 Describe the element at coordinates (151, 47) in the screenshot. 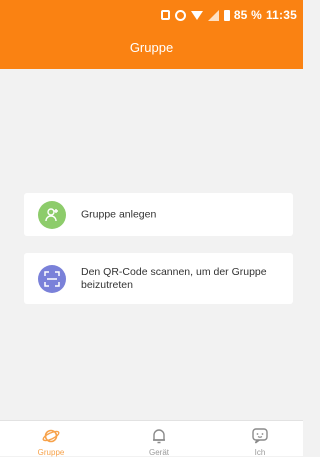

I see `page-title: Gruppe` at that location.